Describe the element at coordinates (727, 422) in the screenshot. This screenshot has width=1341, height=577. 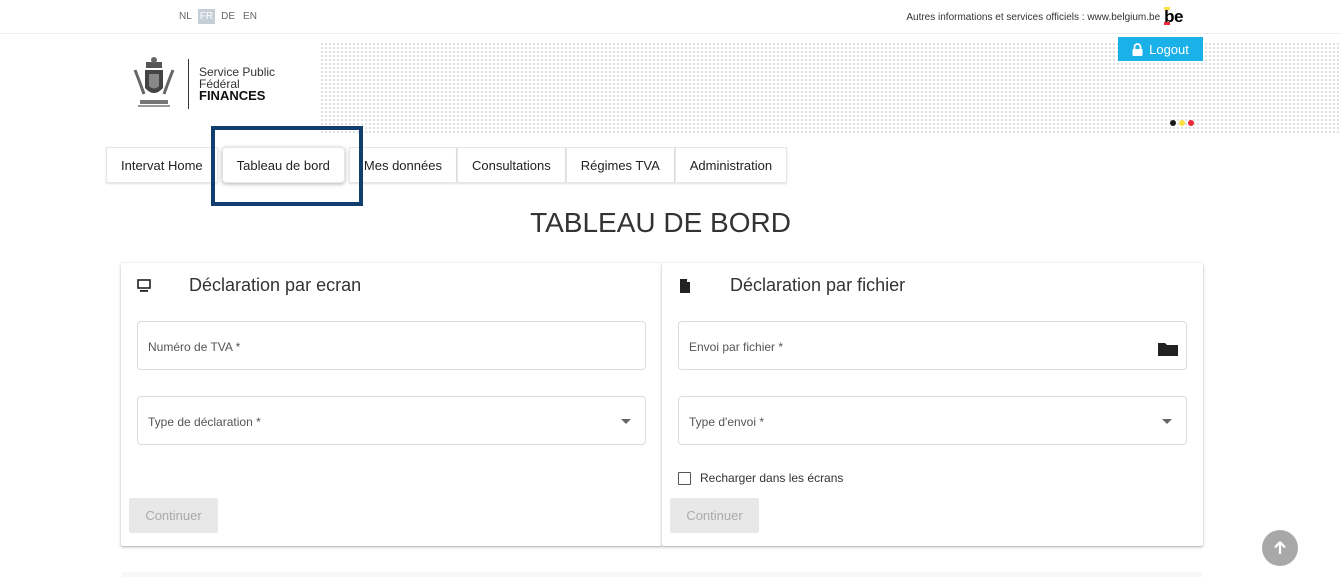
I see `send-type-label: Type d'envoi *` at that location.